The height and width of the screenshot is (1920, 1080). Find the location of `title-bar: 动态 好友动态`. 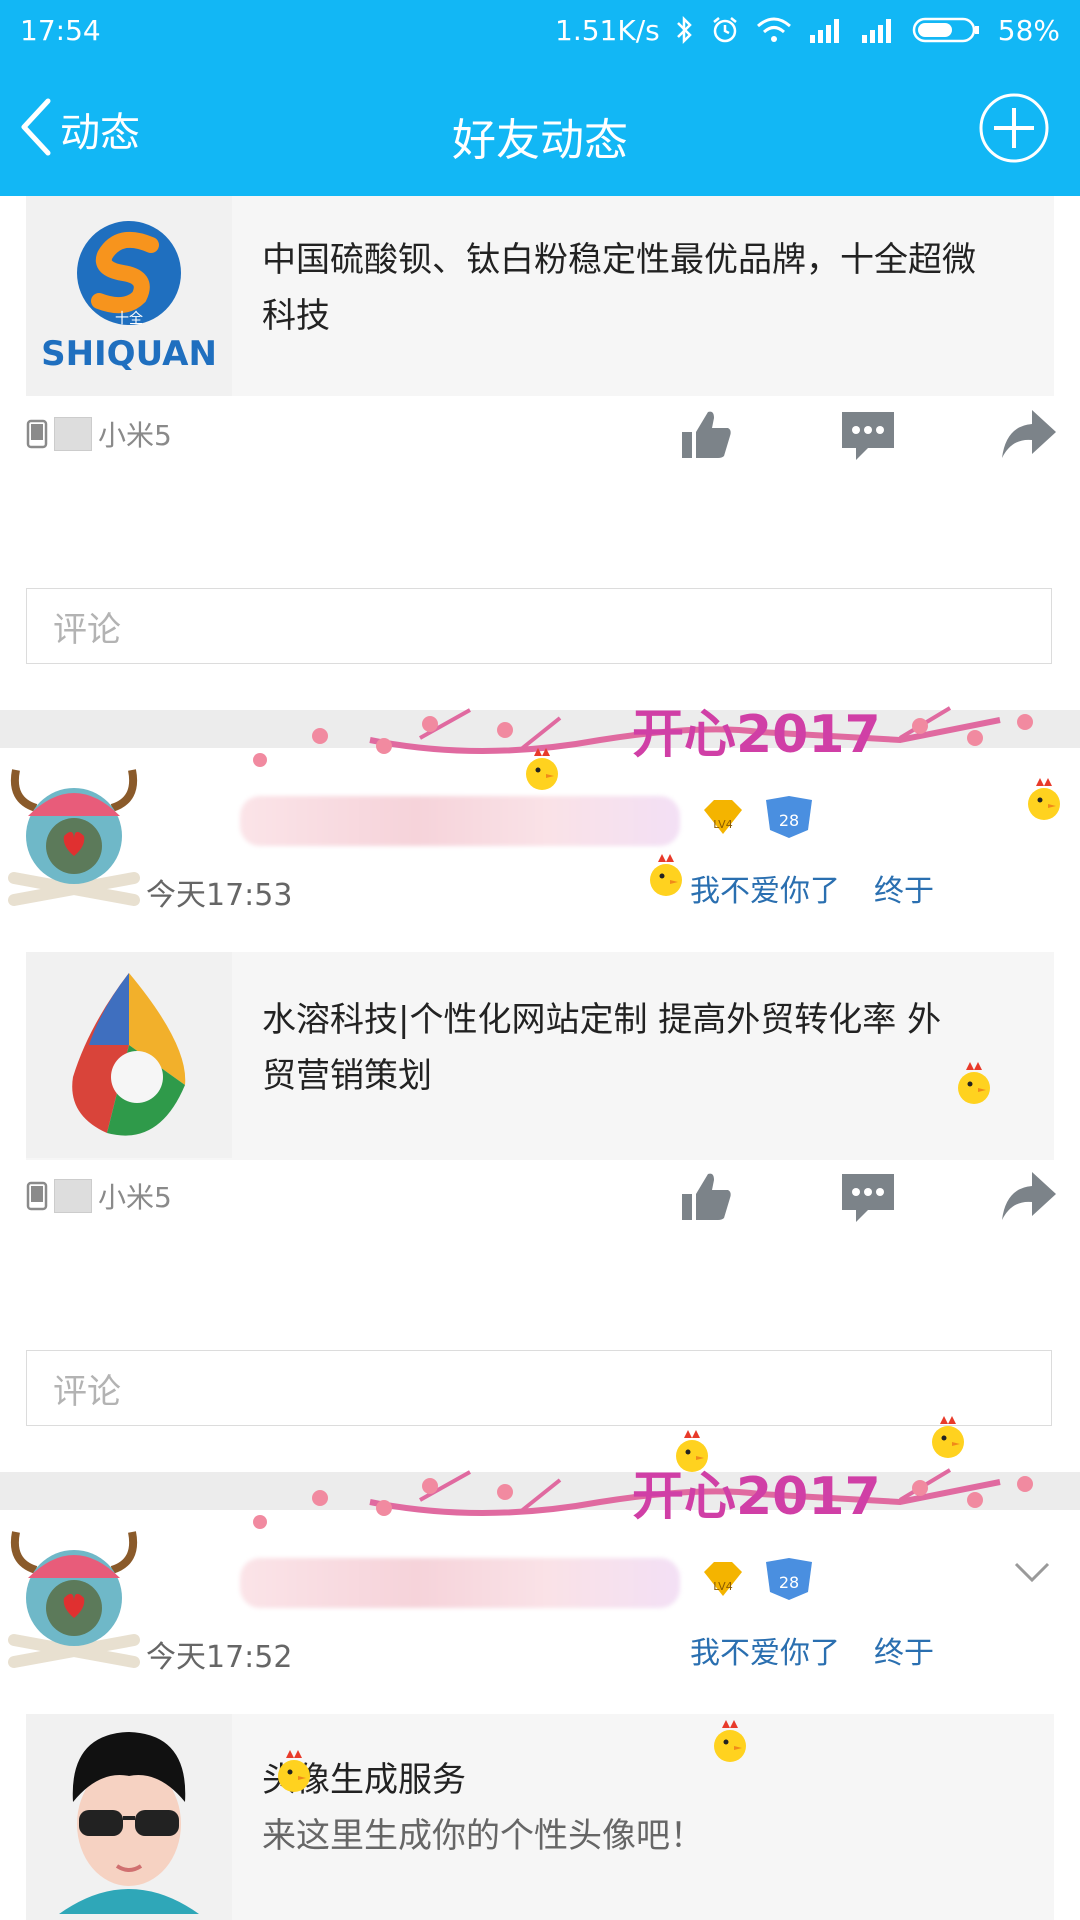

title-bar: 动态 好友动态 is located at coordinates (540, 128).